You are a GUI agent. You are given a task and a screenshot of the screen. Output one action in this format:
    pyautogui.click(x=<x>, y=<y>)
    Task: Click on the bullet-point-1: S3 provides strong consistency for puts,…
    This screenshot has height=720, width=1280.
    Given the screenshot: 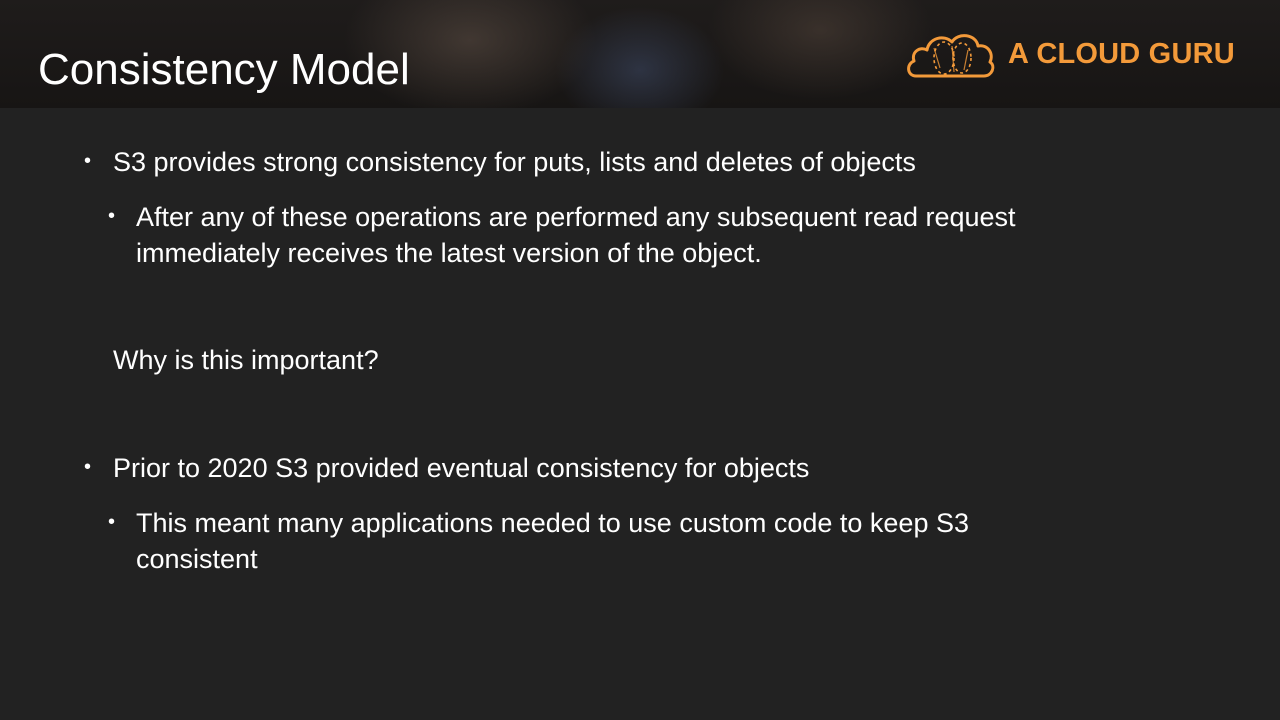 What is the action you would take?
    pyautogui.click(x=514, y=162)
    